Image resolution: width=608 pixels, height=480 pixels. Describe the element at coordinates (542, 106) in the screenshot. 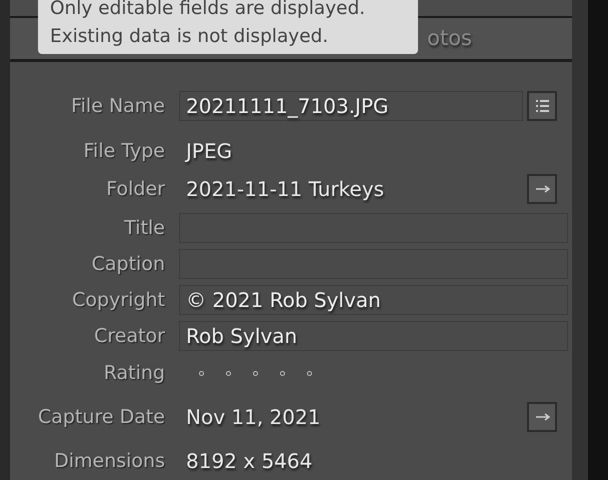

I see `list-button` at that location.